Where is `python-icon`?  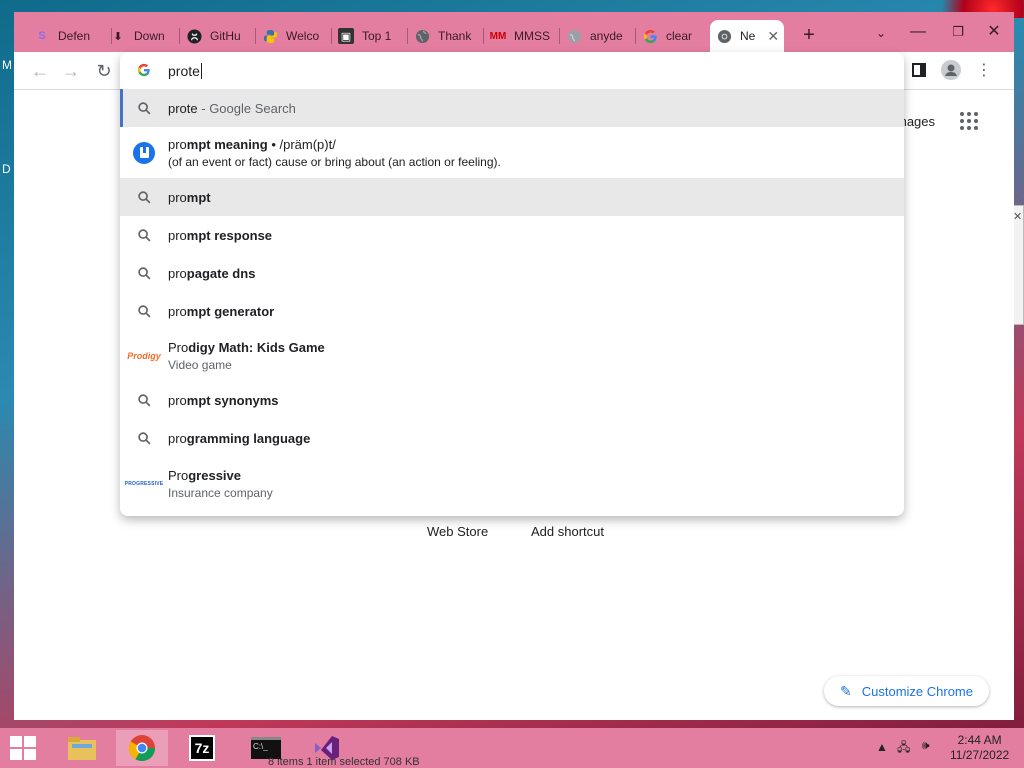
python-icon is located at coordinates (270, 36).